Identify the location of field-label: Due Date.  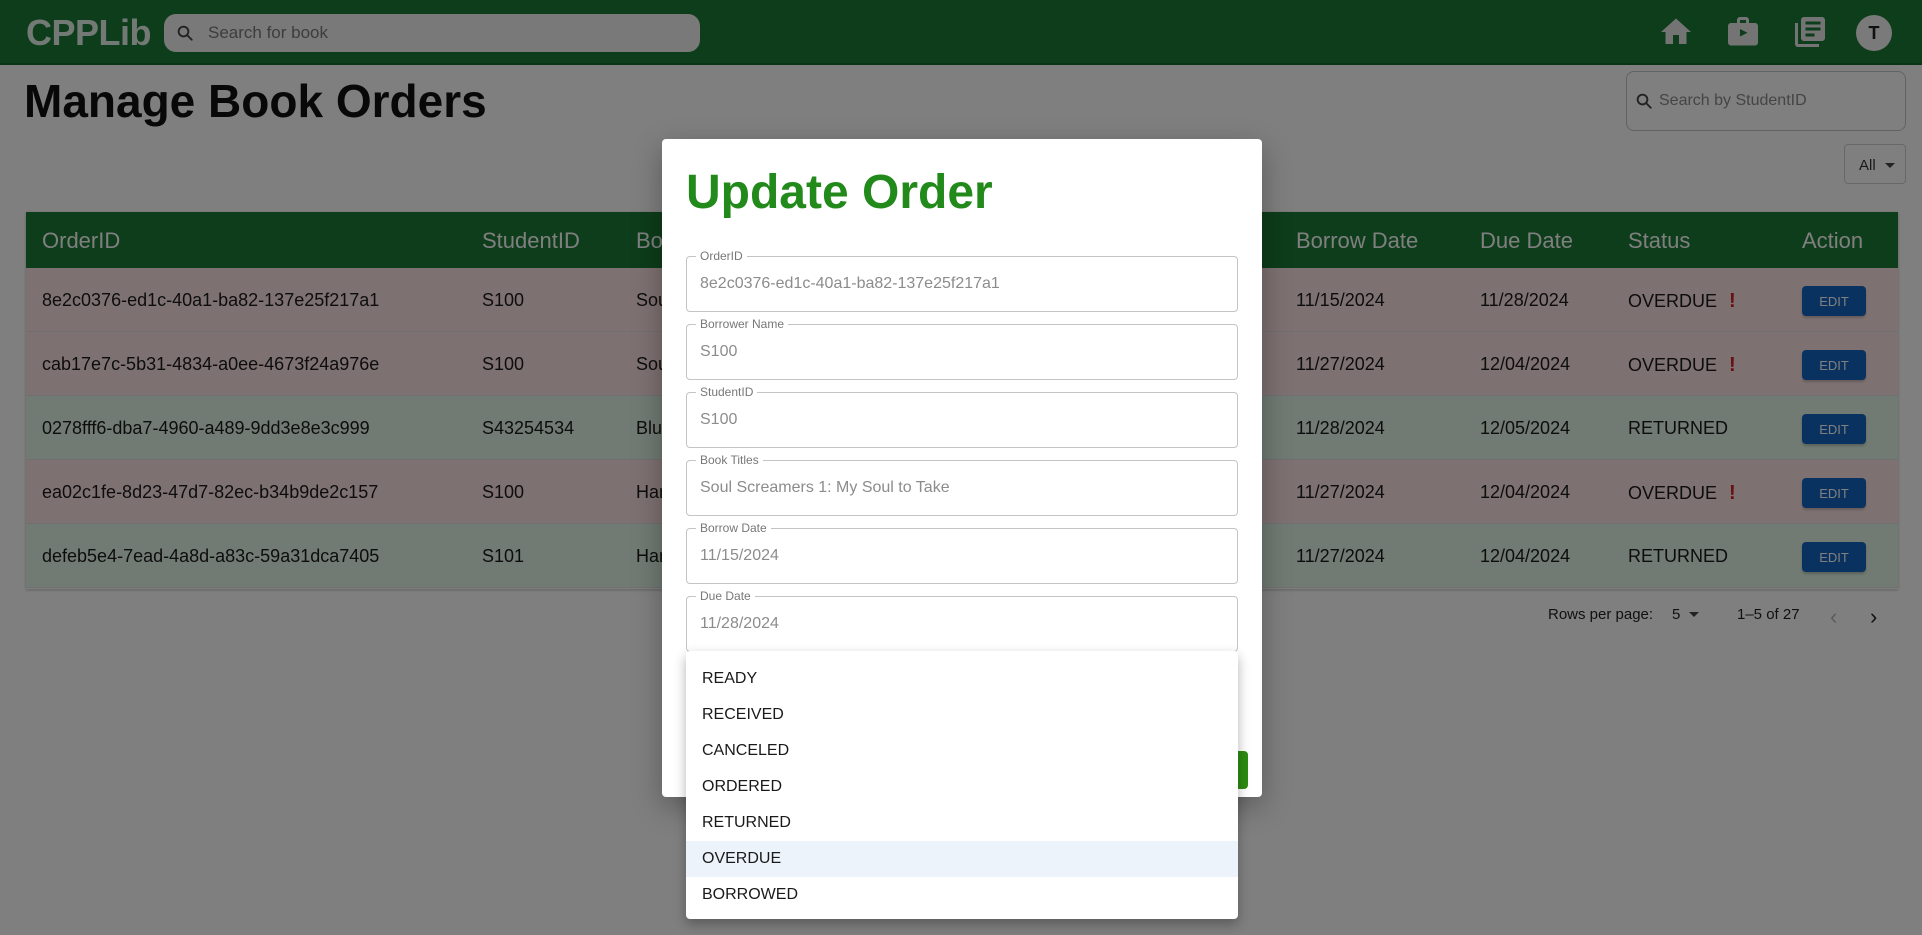
(725, 596).